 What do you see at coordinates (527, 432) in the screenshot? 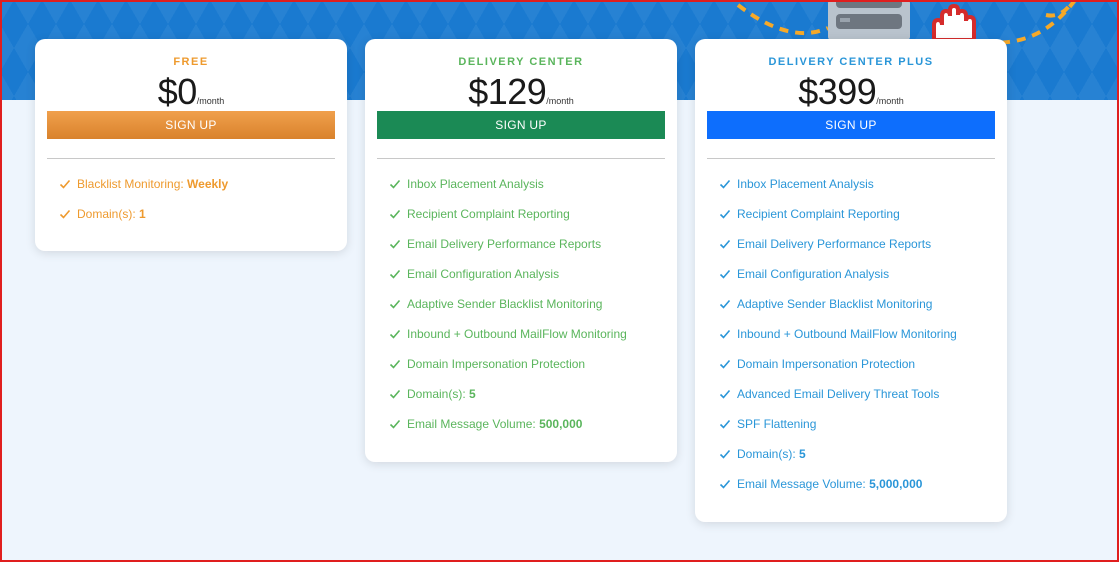
I see `feature-item: Email Message Volume: 500,000` at bounding box center [527, 432].